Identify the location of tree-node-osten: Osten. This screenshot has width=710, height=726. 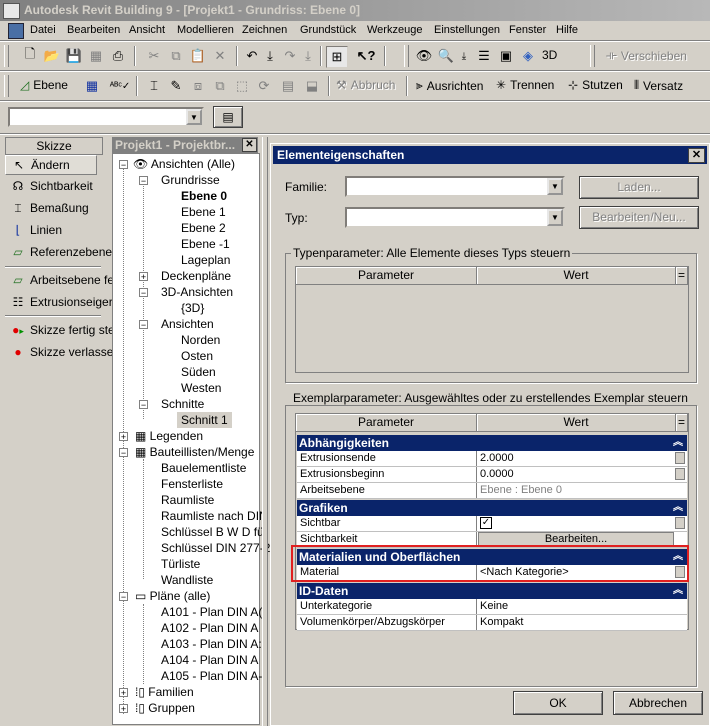
(197, 356).